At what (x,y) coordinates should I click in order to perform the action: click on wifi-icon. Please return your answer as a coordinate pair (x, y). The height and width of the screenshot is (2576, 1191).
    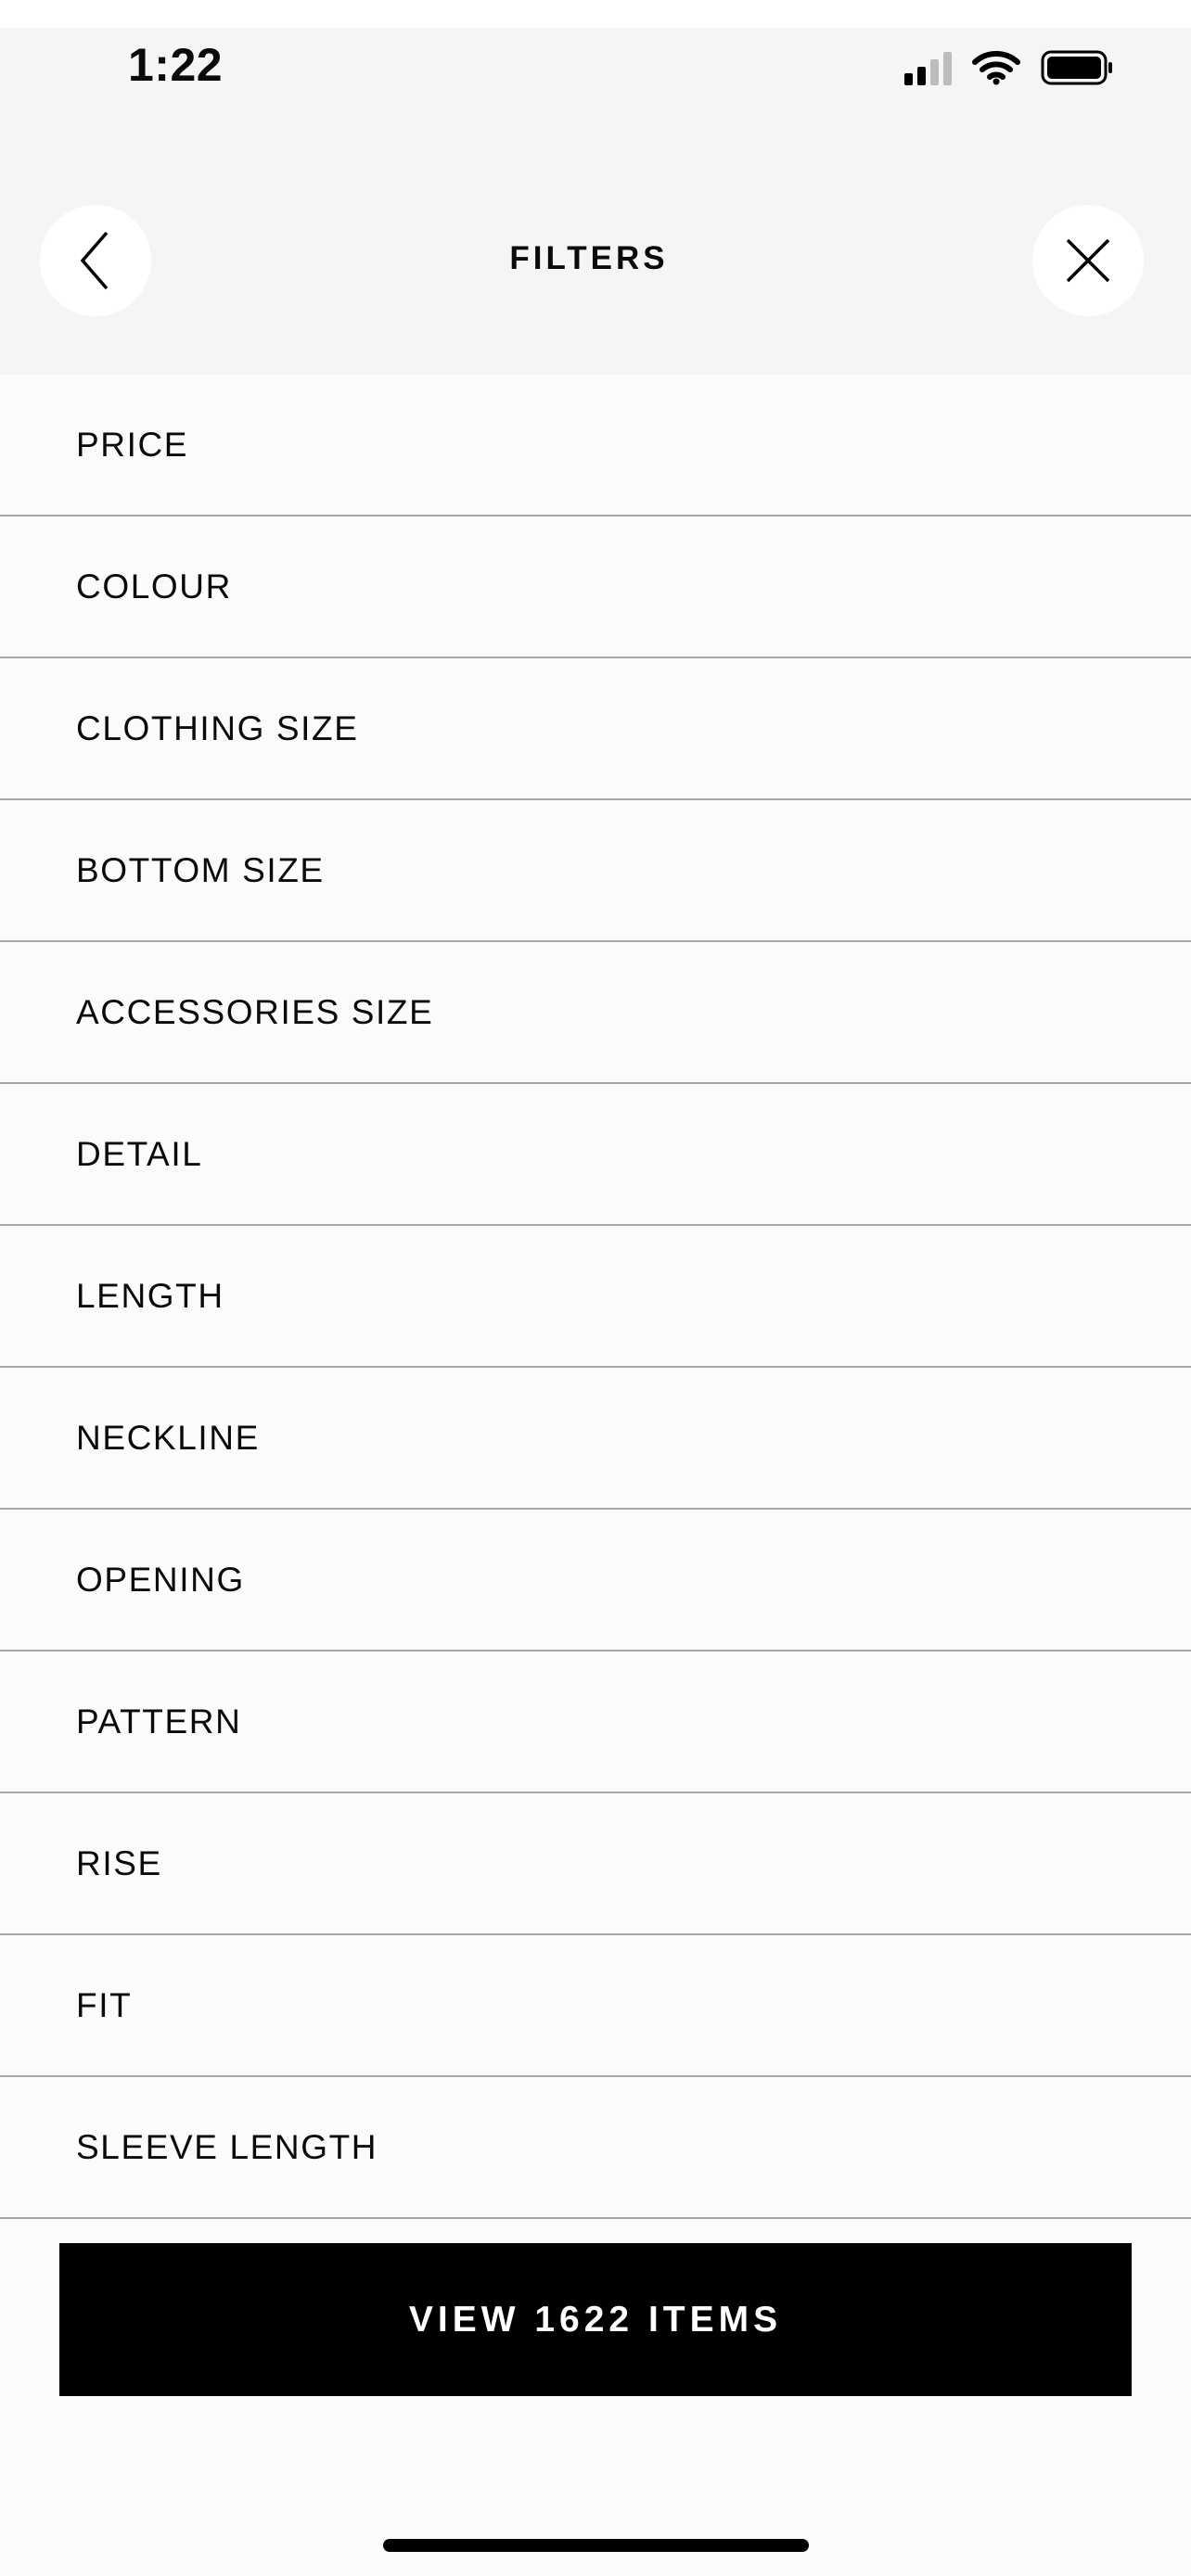
    Looking at the image, I should click on (996, 68).